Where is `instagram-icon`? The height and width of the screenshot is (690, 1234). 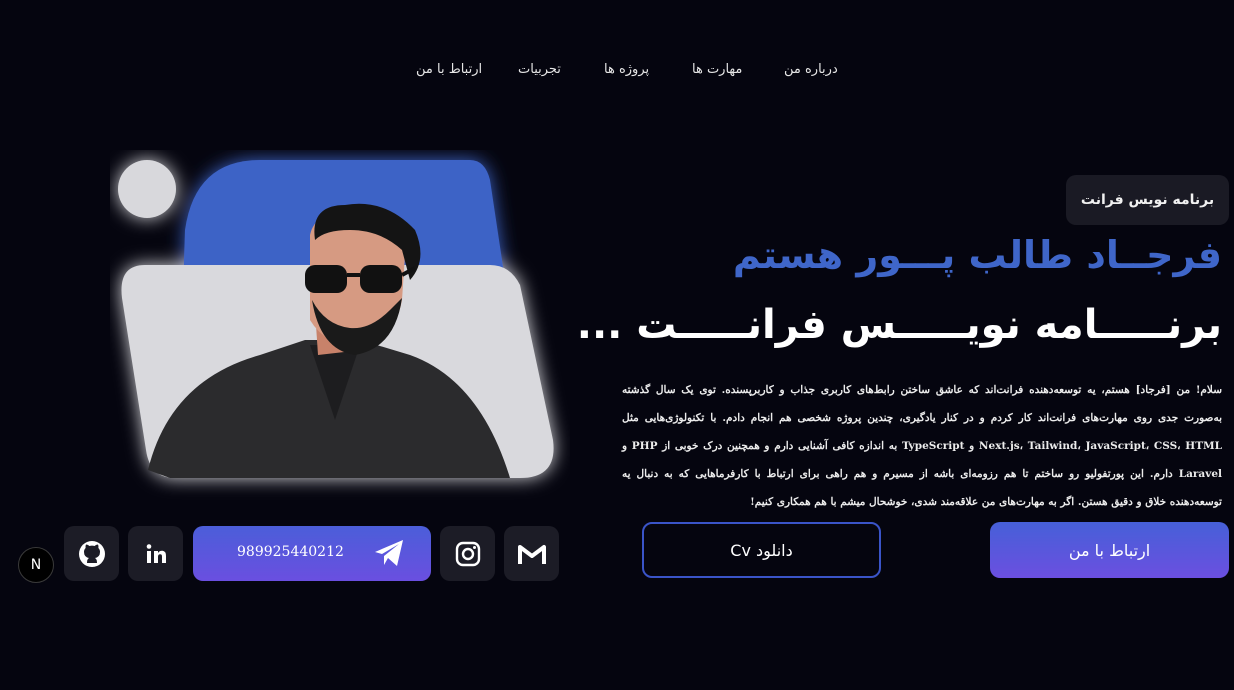 instagram-icon is located at coordinates (467, 553).